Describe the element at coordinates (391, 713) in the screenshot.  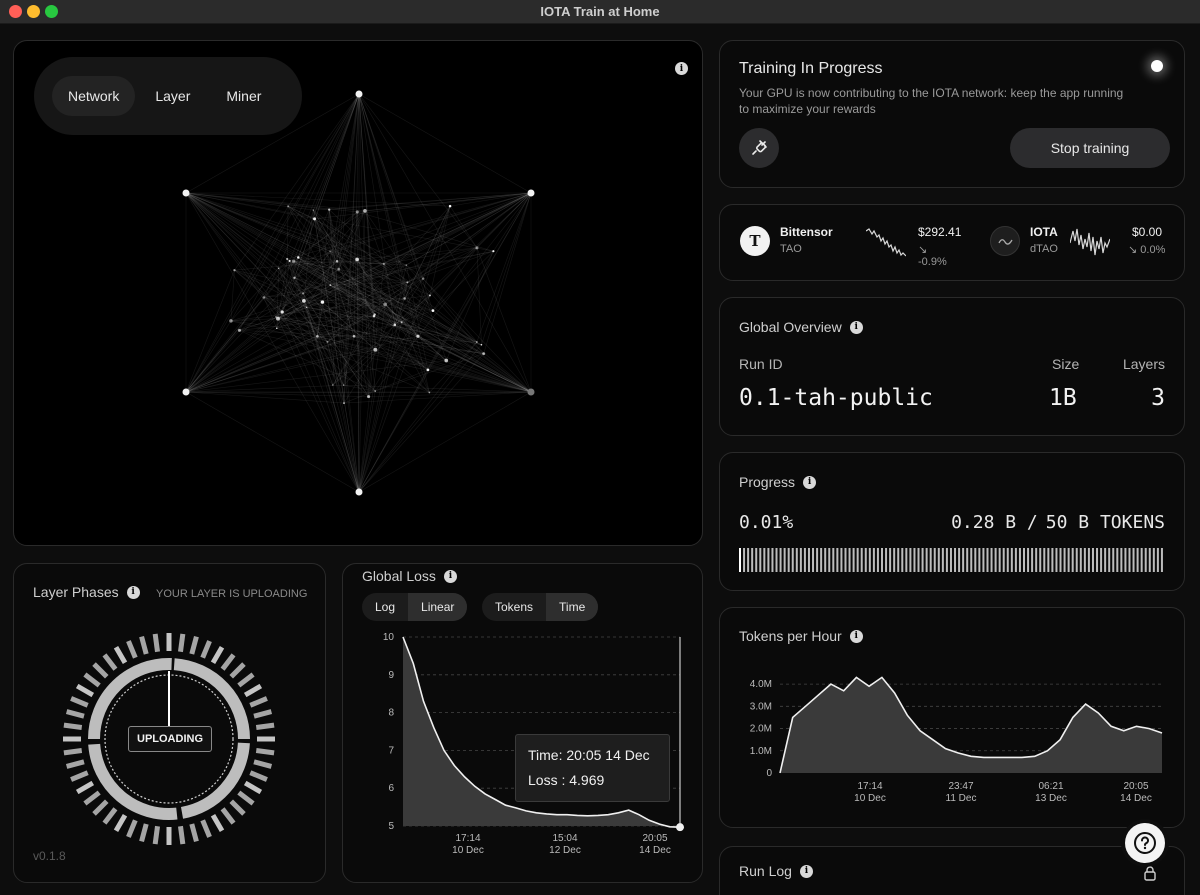
I see `y-tick-label: 8` at that location.